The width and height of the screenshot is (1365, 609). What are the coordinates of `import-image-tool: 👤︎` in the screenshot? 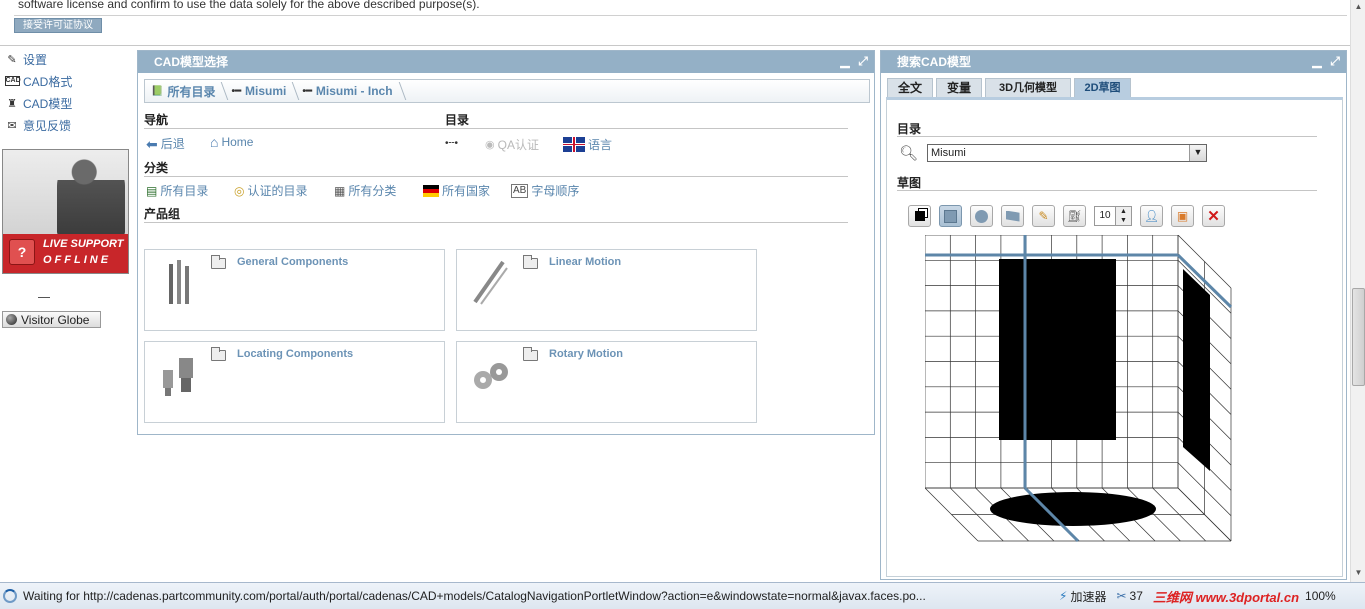 It's located at (1151, 216).